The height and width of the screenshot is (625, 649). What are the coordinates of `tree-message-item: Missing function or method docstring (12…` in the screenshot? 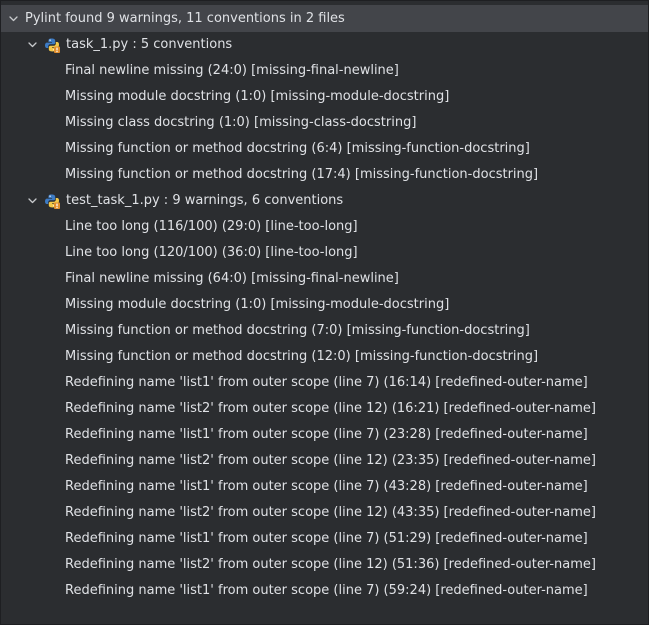 It's located at (324, 357).